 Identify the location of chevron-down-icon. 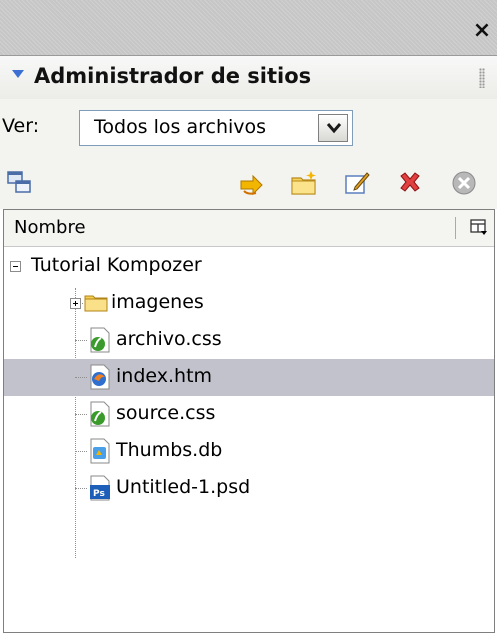
(334, 128).